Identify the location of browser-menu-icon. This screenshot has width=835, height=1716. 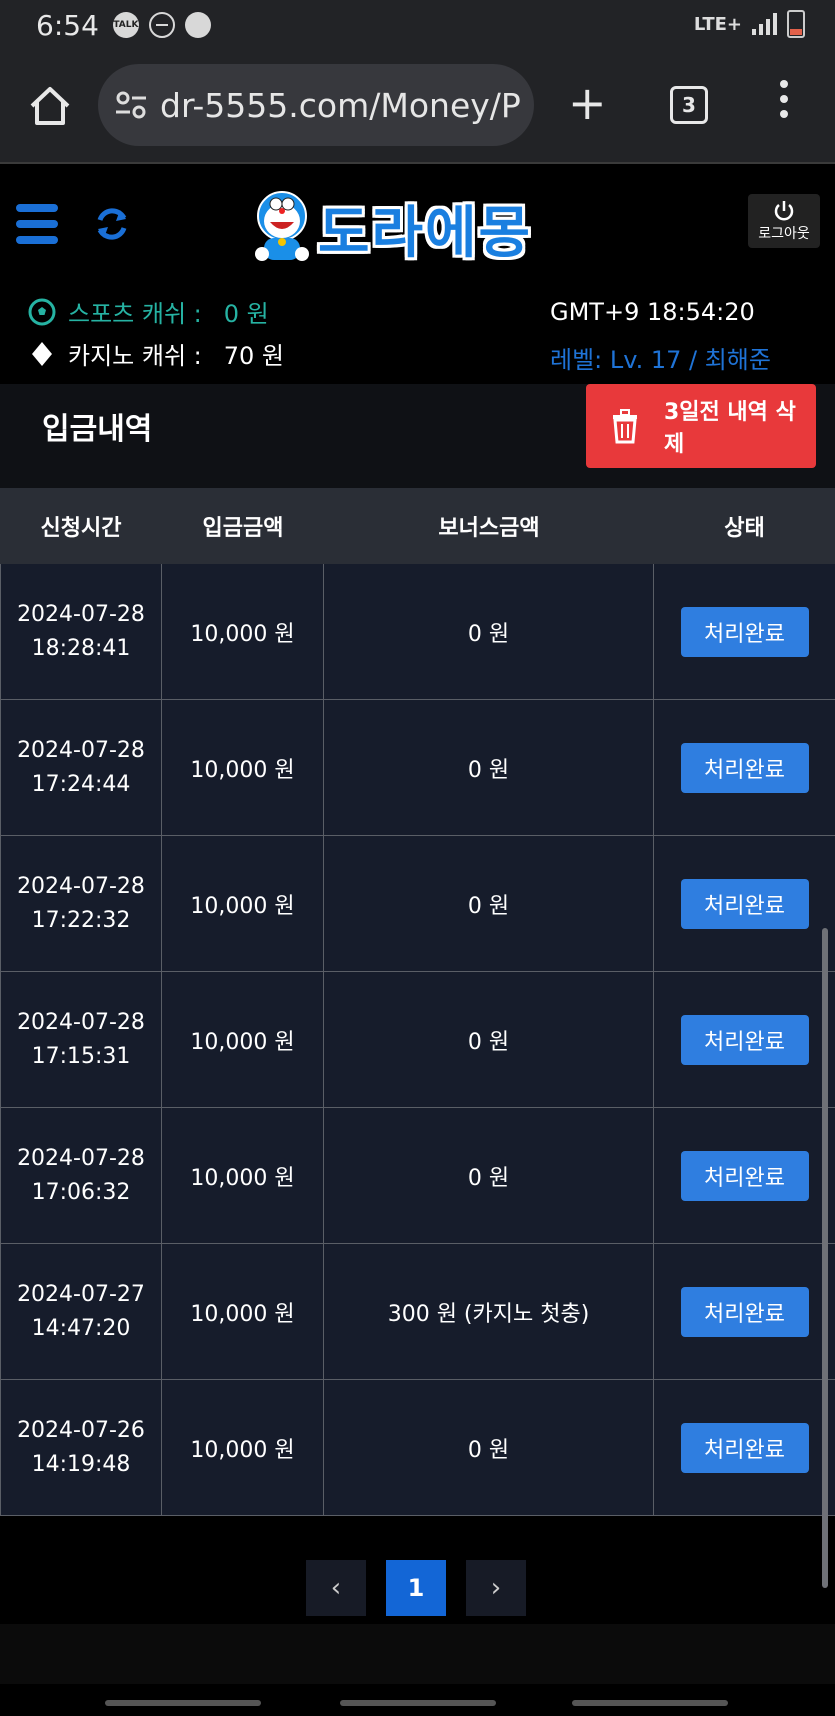
(784, 99).